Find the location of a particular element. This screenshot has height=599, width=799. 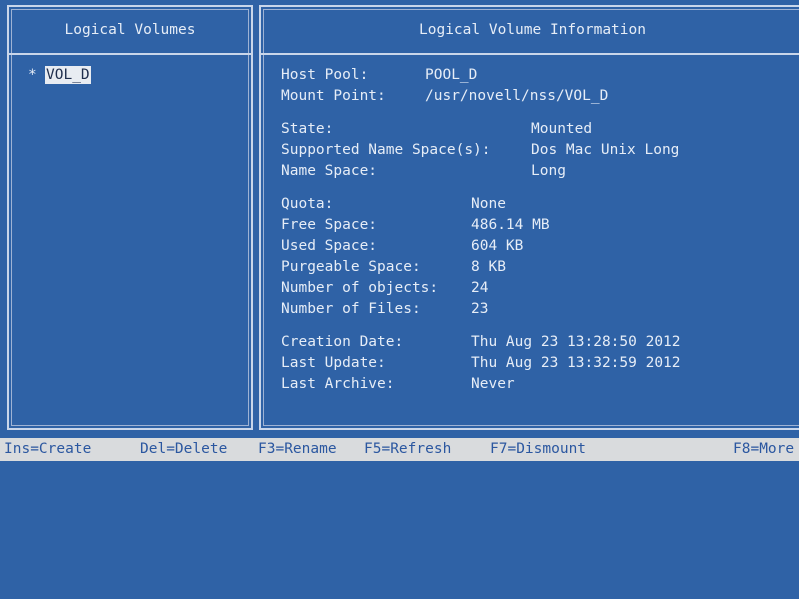

name-space-label: Name Space: is located at coordinates (329, 171).